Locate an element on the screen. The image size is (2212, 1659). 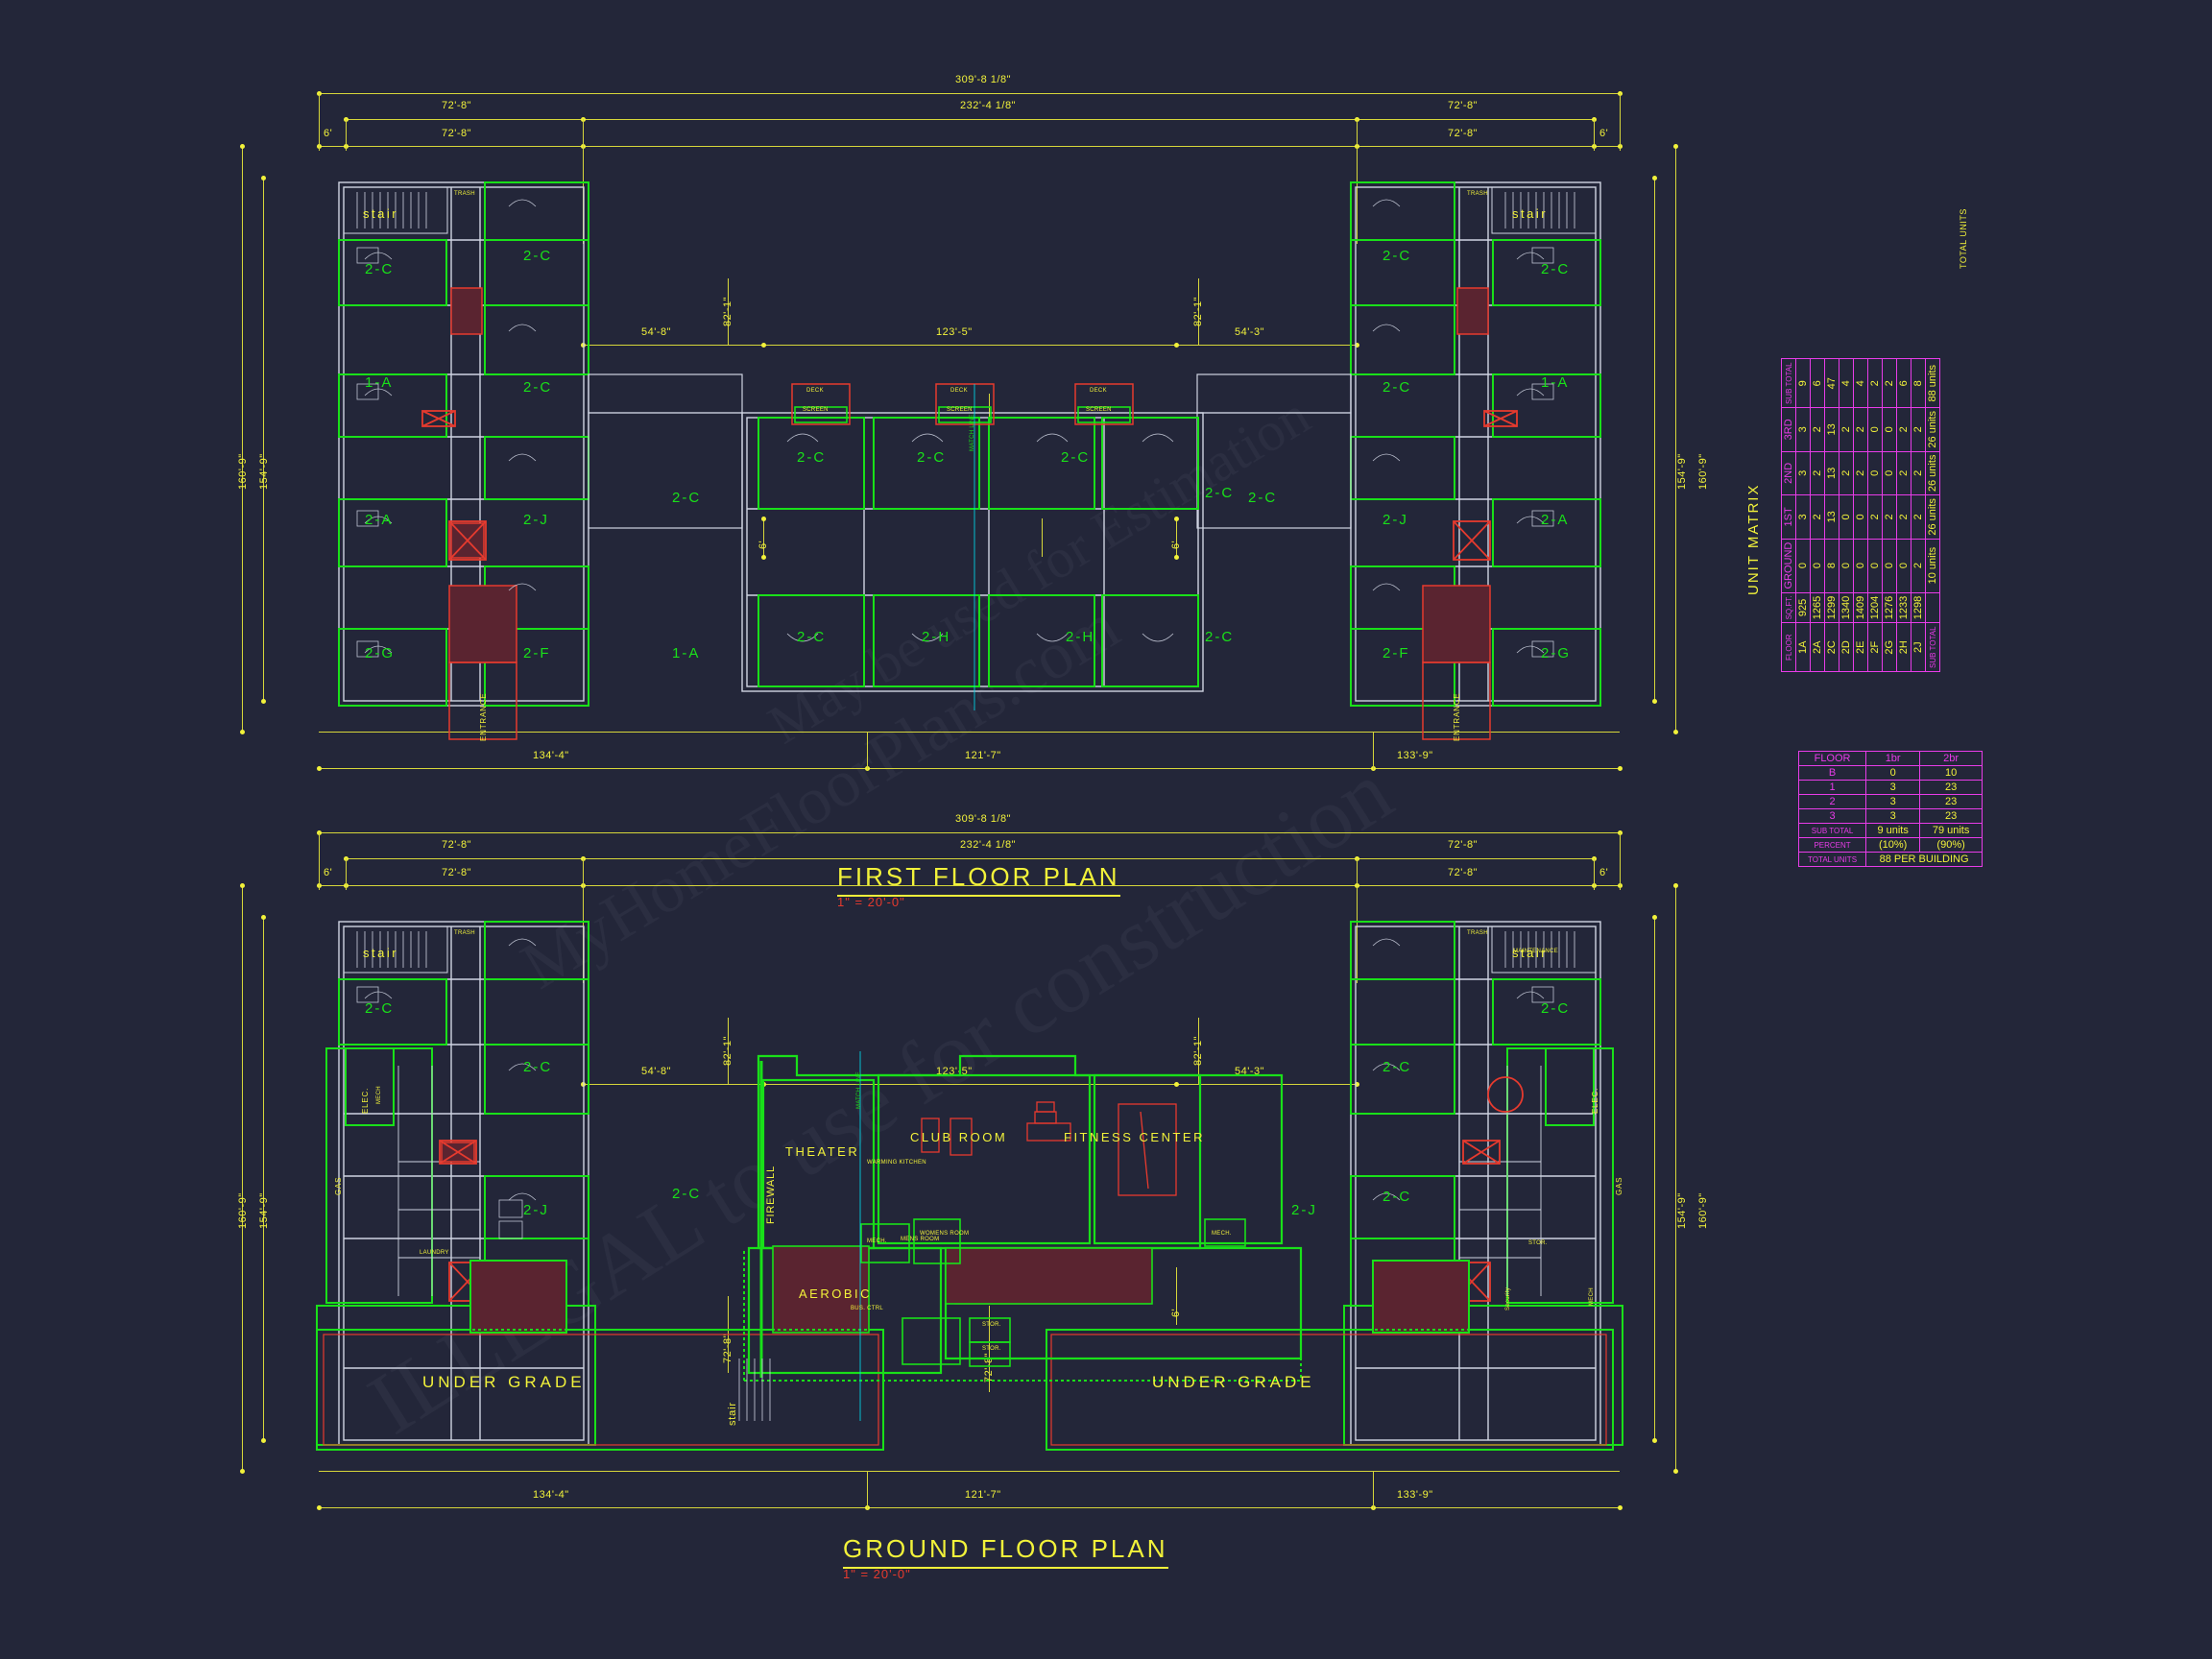
unit-matrix-title: UNIT MATRIX is located at coordinates (1753, 539).